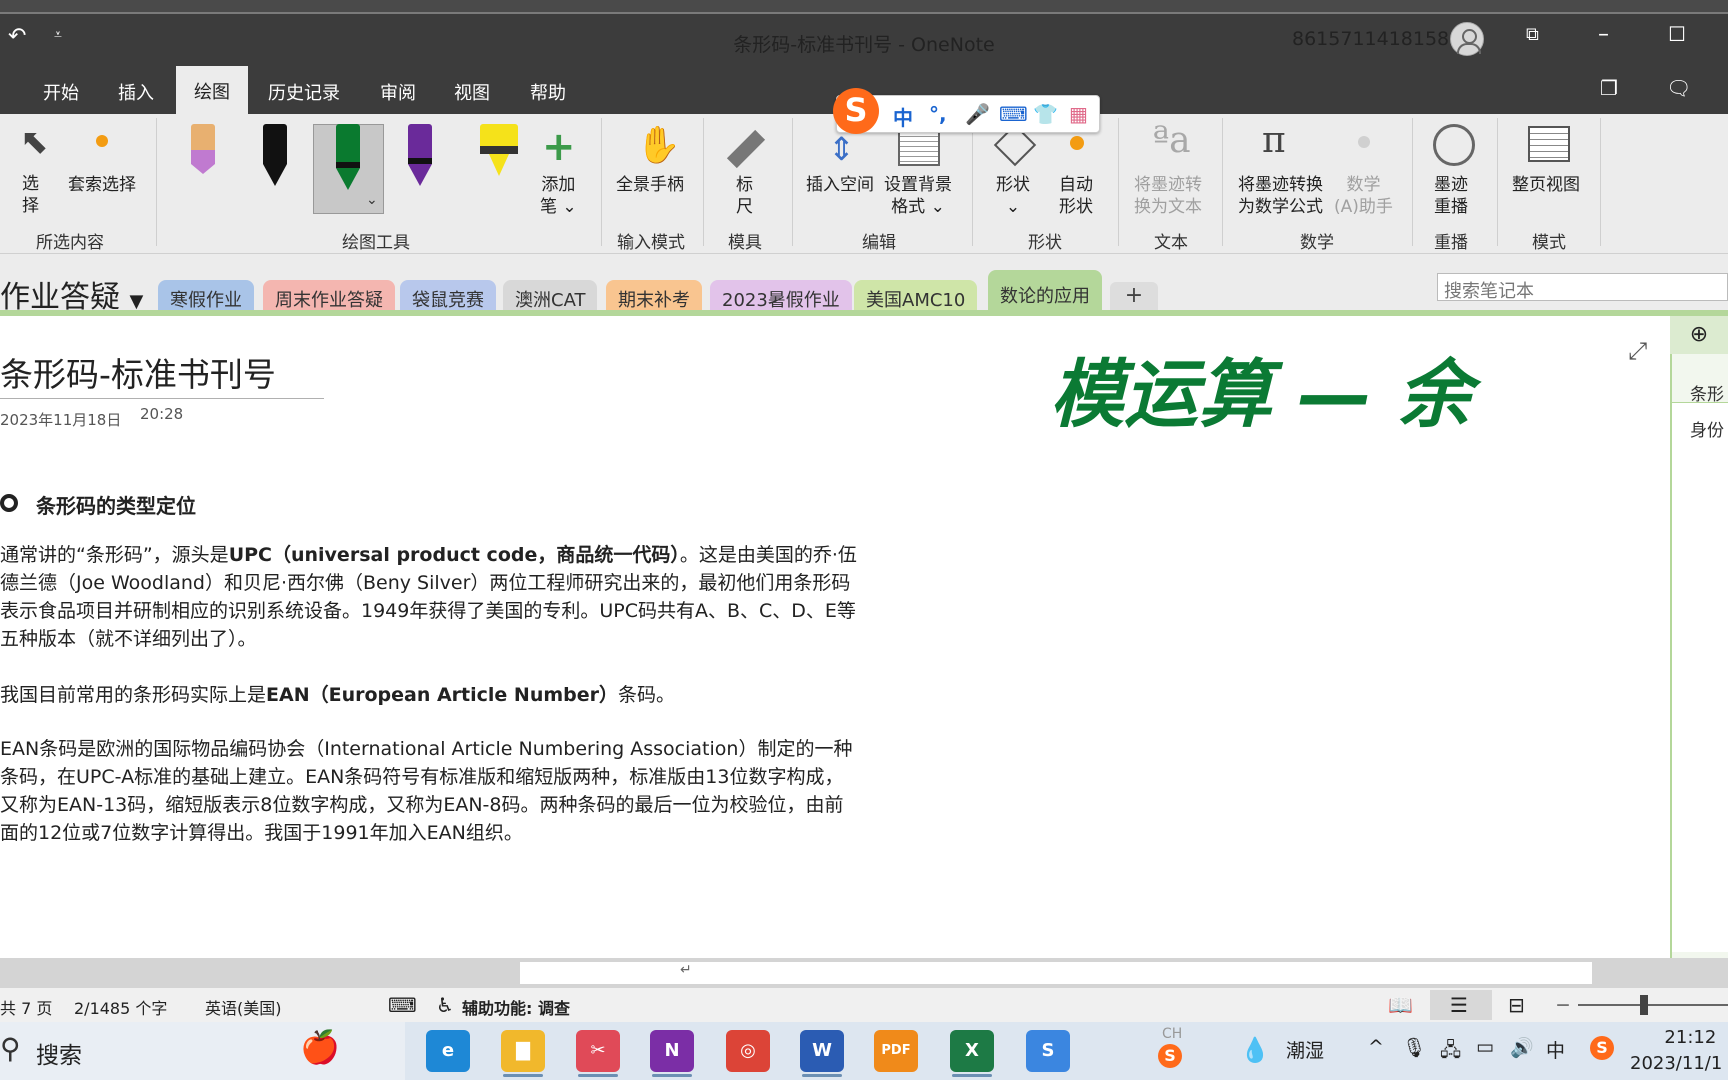  I want to click on section-tab: 数论的应用, so click(1045, 291).